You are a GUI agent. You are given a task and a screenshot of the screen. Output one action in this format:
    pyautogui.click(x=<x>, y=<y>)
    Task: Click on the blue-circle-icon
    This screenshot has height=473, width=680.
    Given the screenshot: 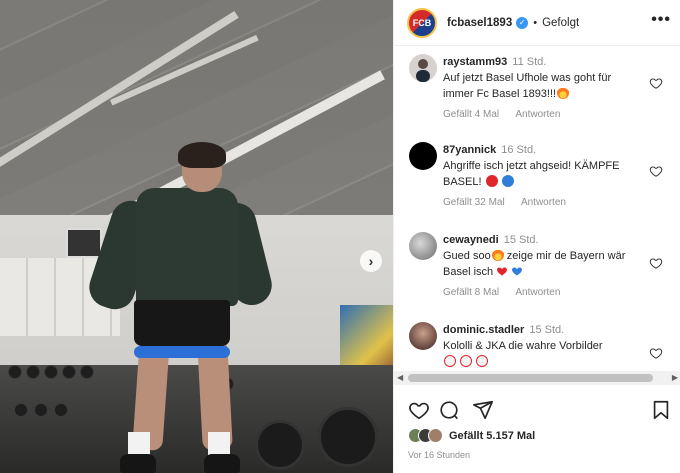 What is the action you would take?
    pyautogui.click(x=507, y=181)
    